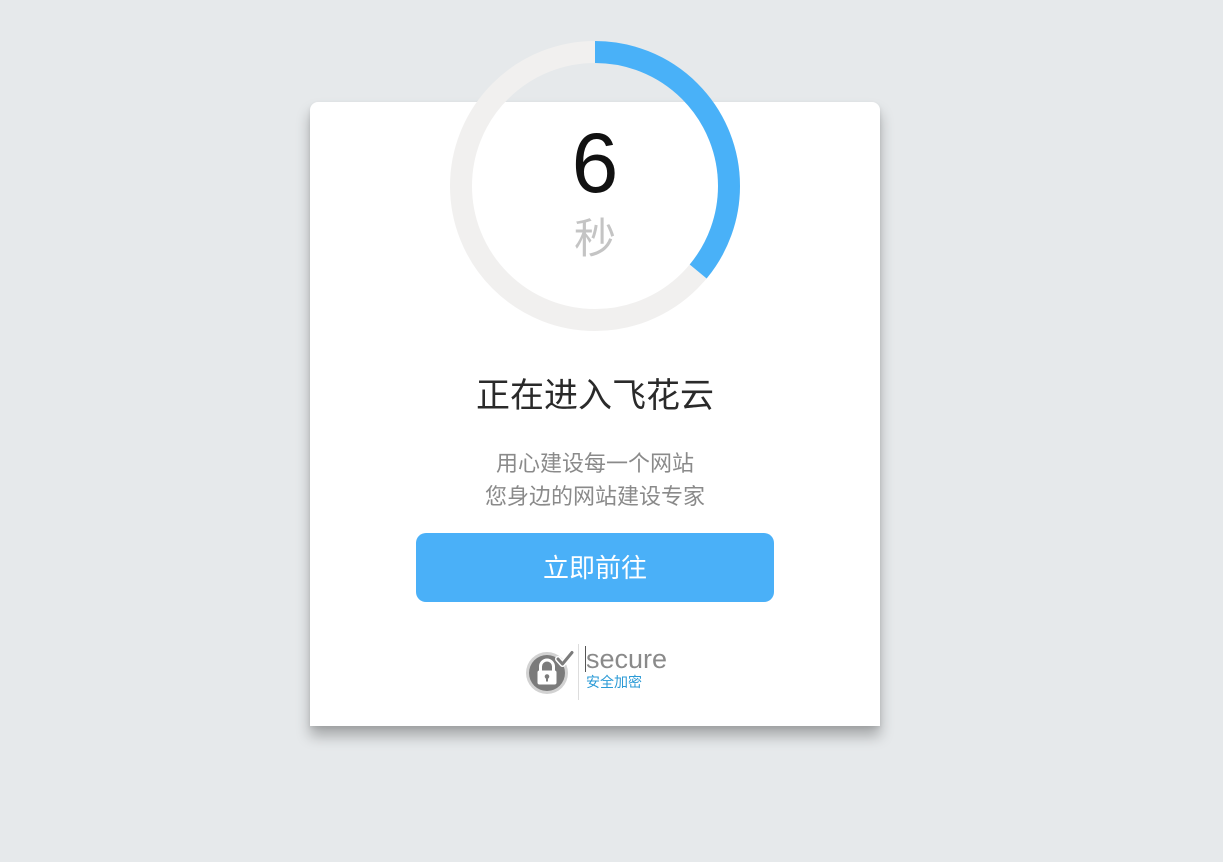 This screenshot has width=1223, height=862. Describe the element at coordinates (614, 683) in the screenshot. I see `secure-label-cn: 安全加密` at that location.